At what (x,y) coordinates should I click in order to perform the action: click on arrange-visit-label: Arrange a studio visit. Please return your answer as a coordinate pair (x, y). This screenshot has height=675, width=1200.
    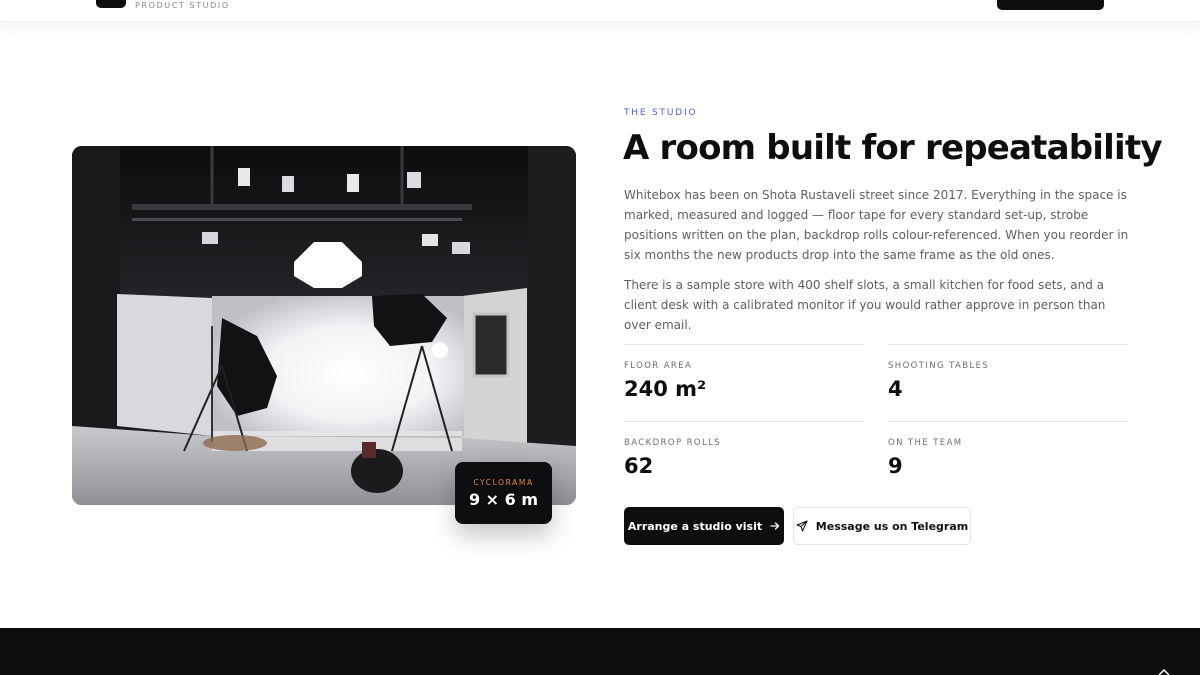
    Looking at the image, I should click on (695, 526).